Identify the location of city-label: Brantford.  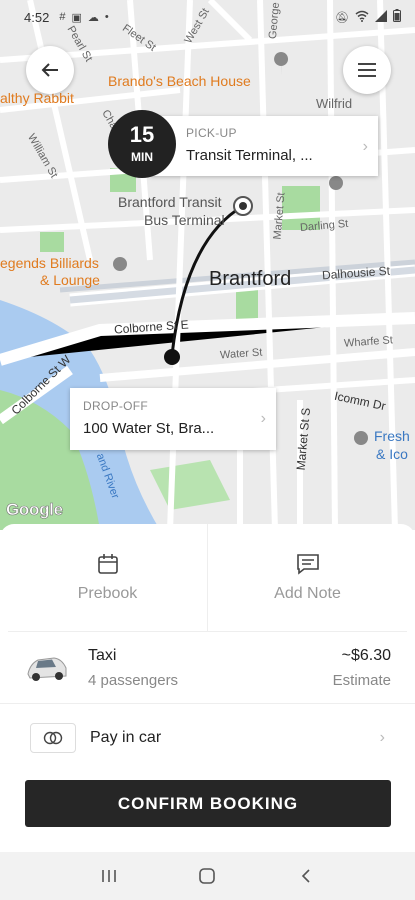
(250, 279).